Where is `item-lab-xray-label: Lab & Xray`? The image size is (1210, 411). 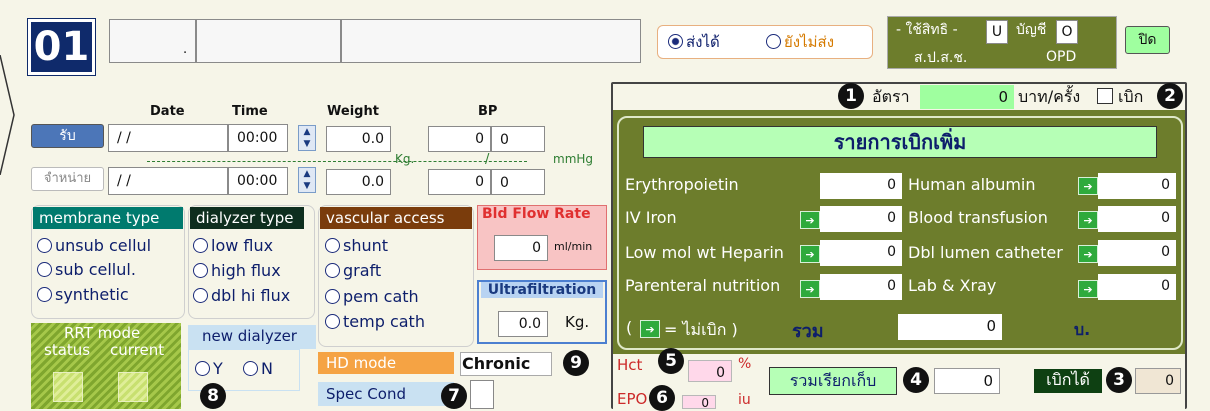
item-lab-xray-label: Lab & Xray is located at coordinates (952, 285).